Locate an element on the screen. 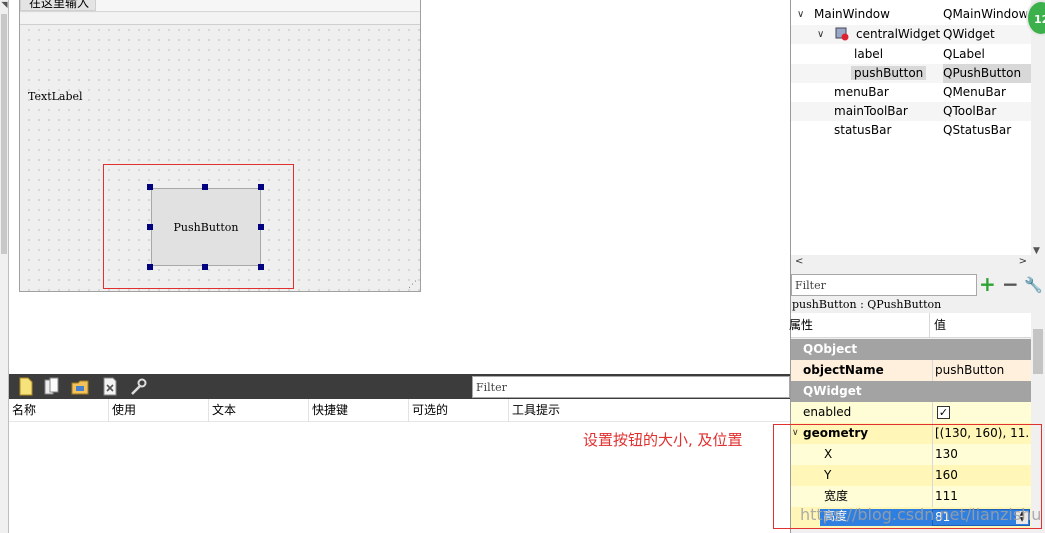  tree-row-statusbar: statusBar QStatusBar is located at coordinates (911, 130).